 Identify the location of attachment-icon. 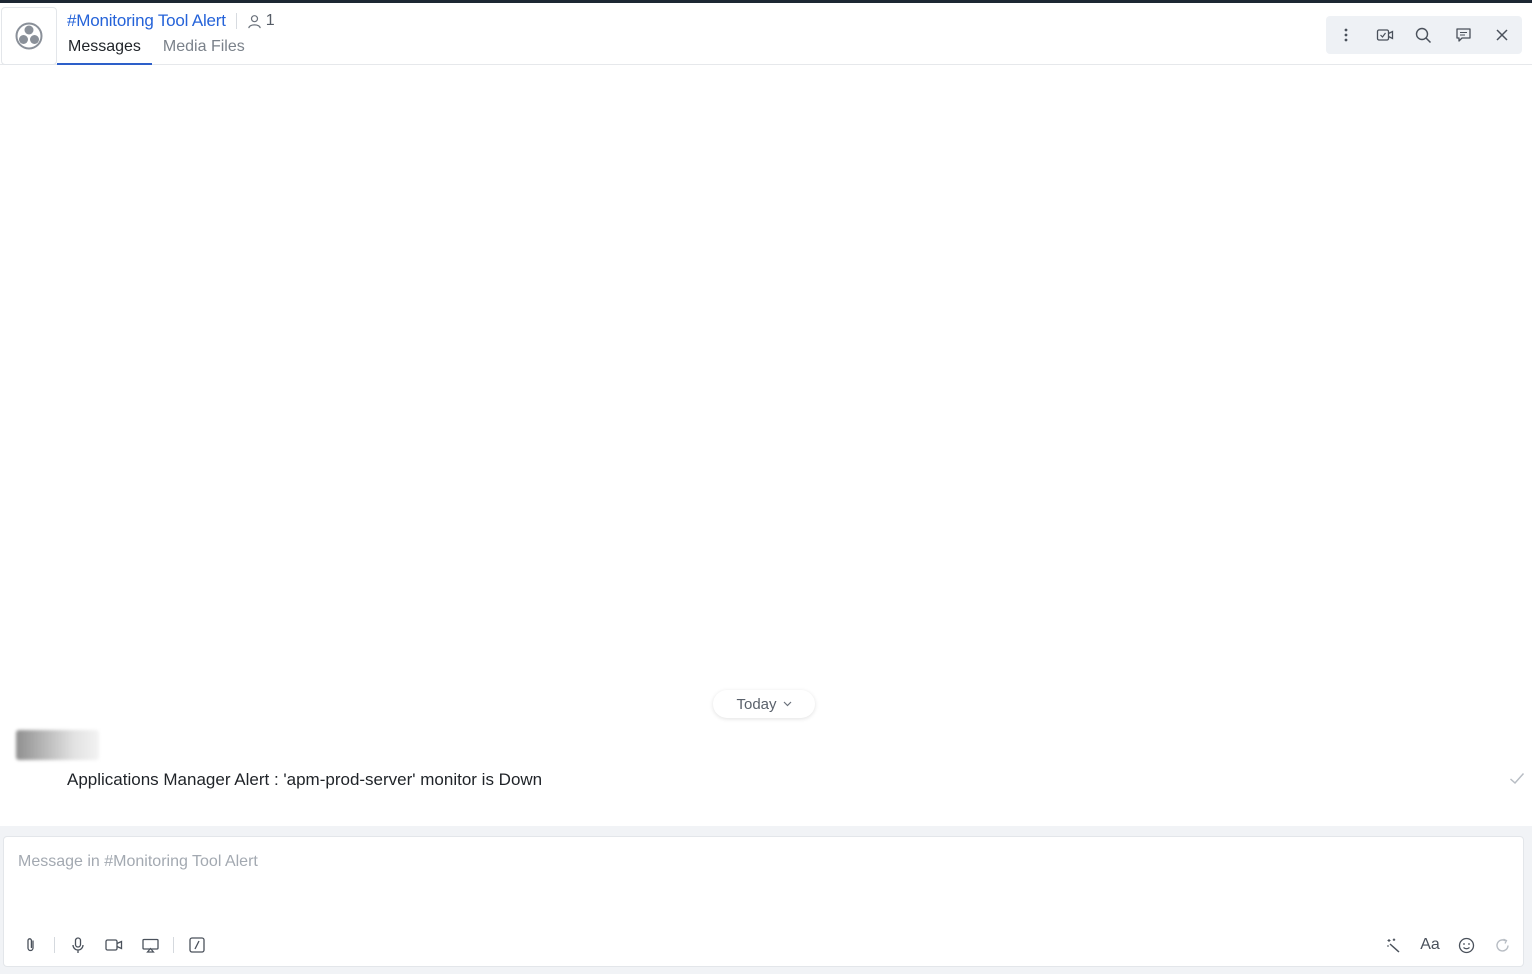
(30, 945).